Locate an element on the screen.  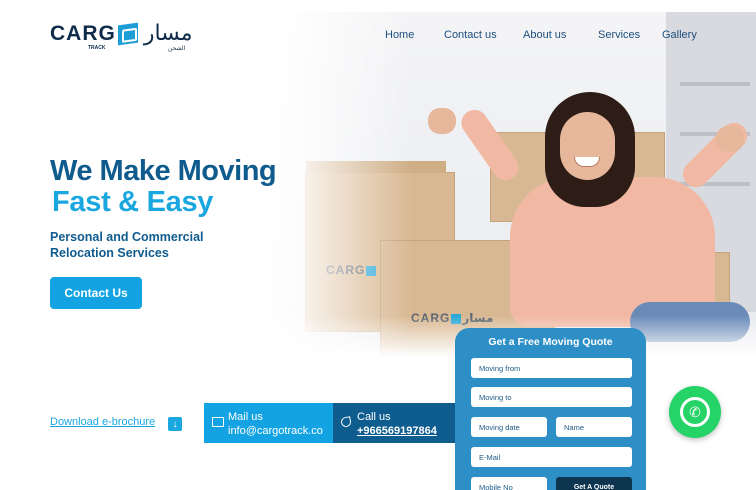
hero-title: We Make Moving is located at coordinates (163, 171).